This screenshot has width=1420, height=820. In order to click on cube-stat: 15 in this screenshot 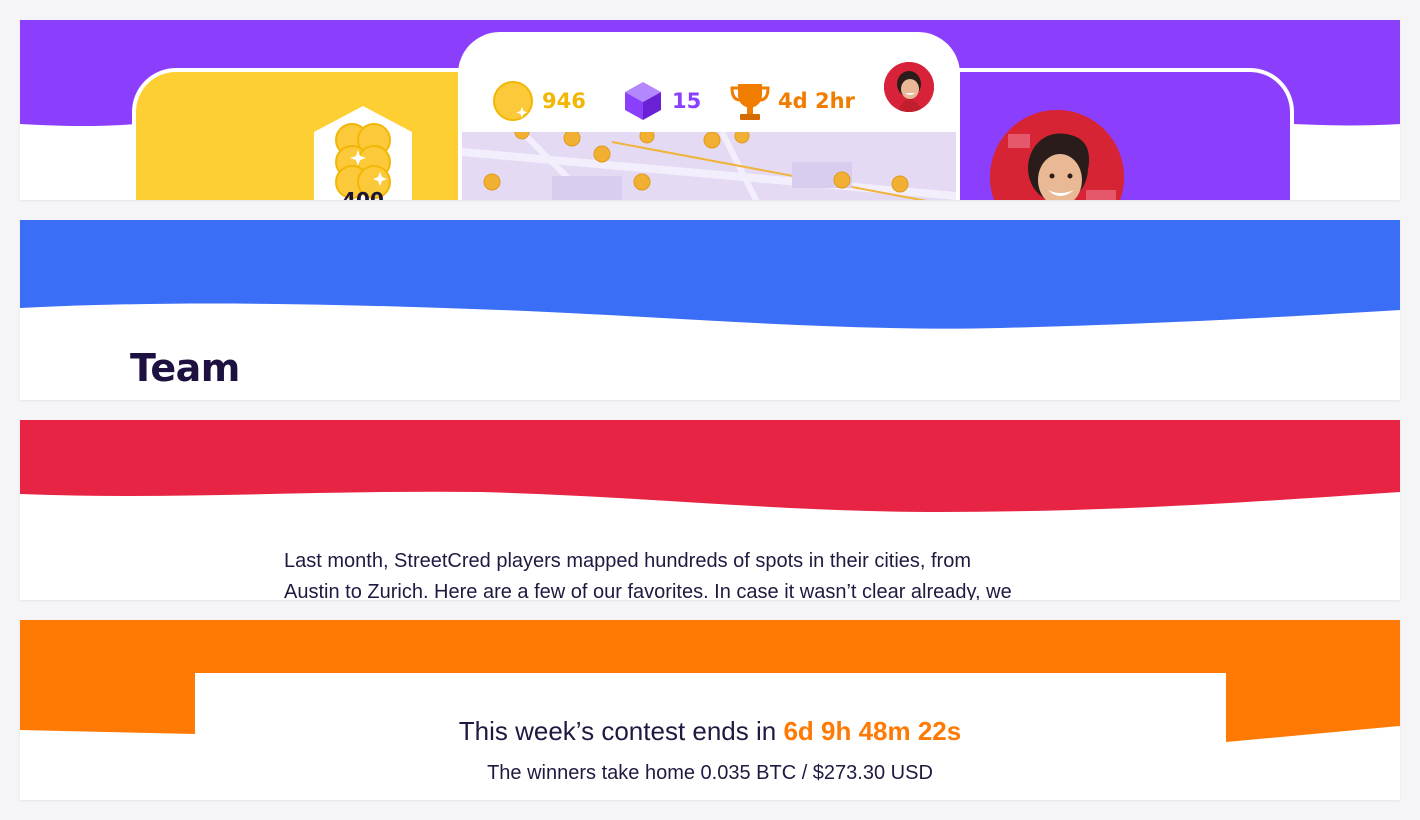, I will do `click(661, 101)`.